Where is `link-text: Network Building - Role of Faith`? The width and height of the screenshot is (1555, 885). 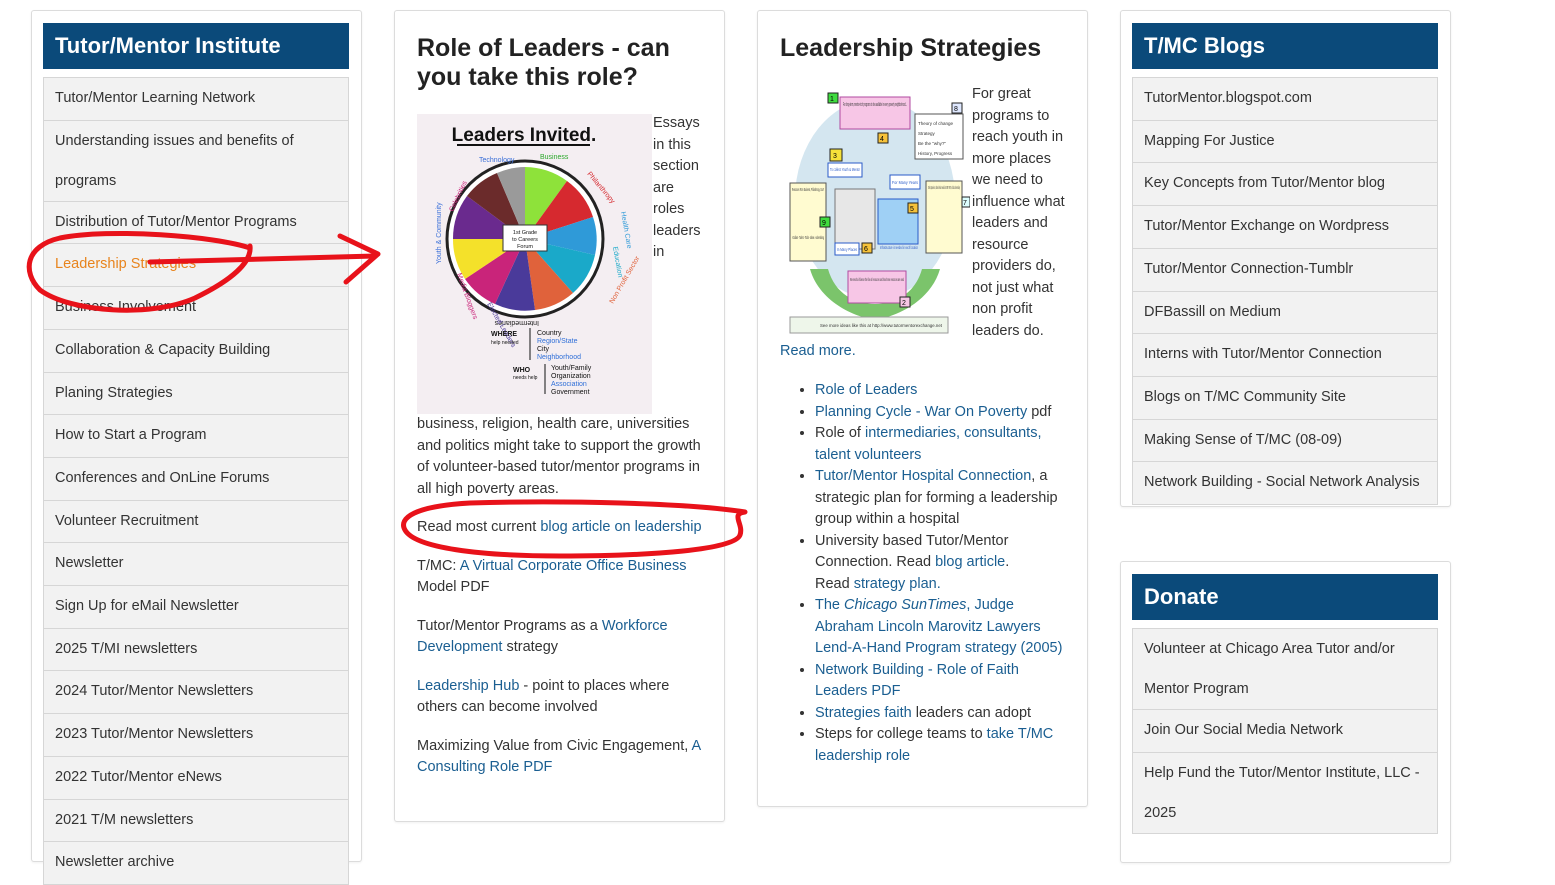 link-text: Network Building - Role of Faith is located at coordinates (917, 669).